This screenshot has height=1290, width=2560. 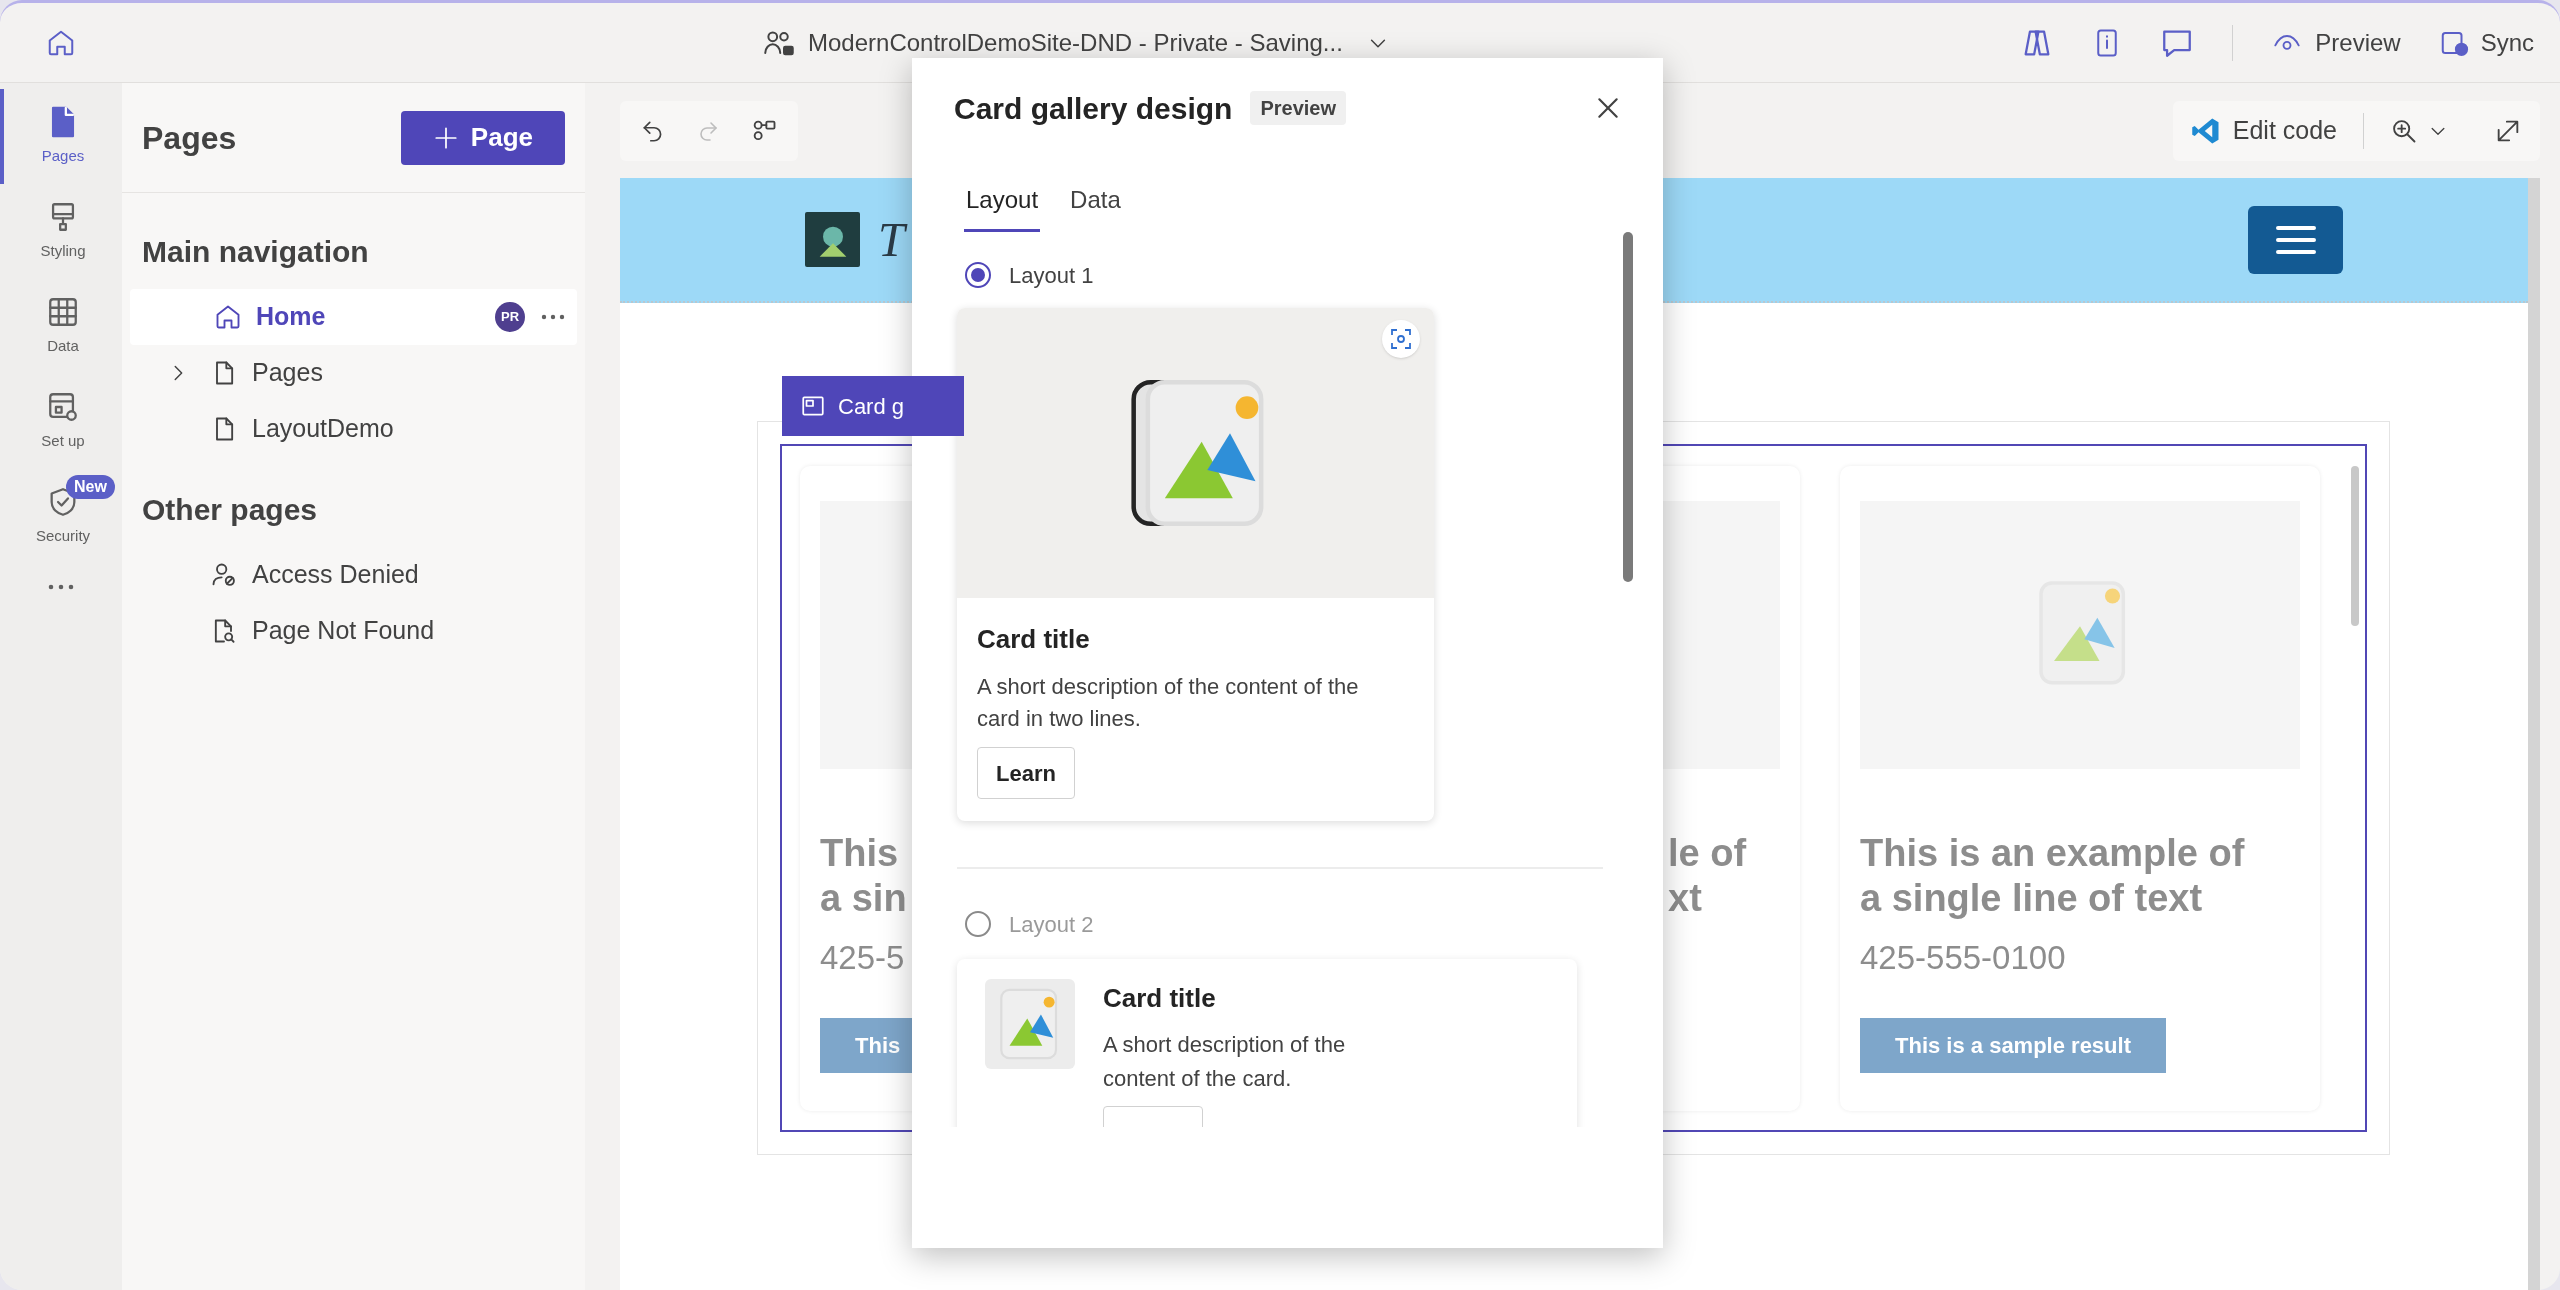 I want to click on more-icon, so click(x=553, y=317).